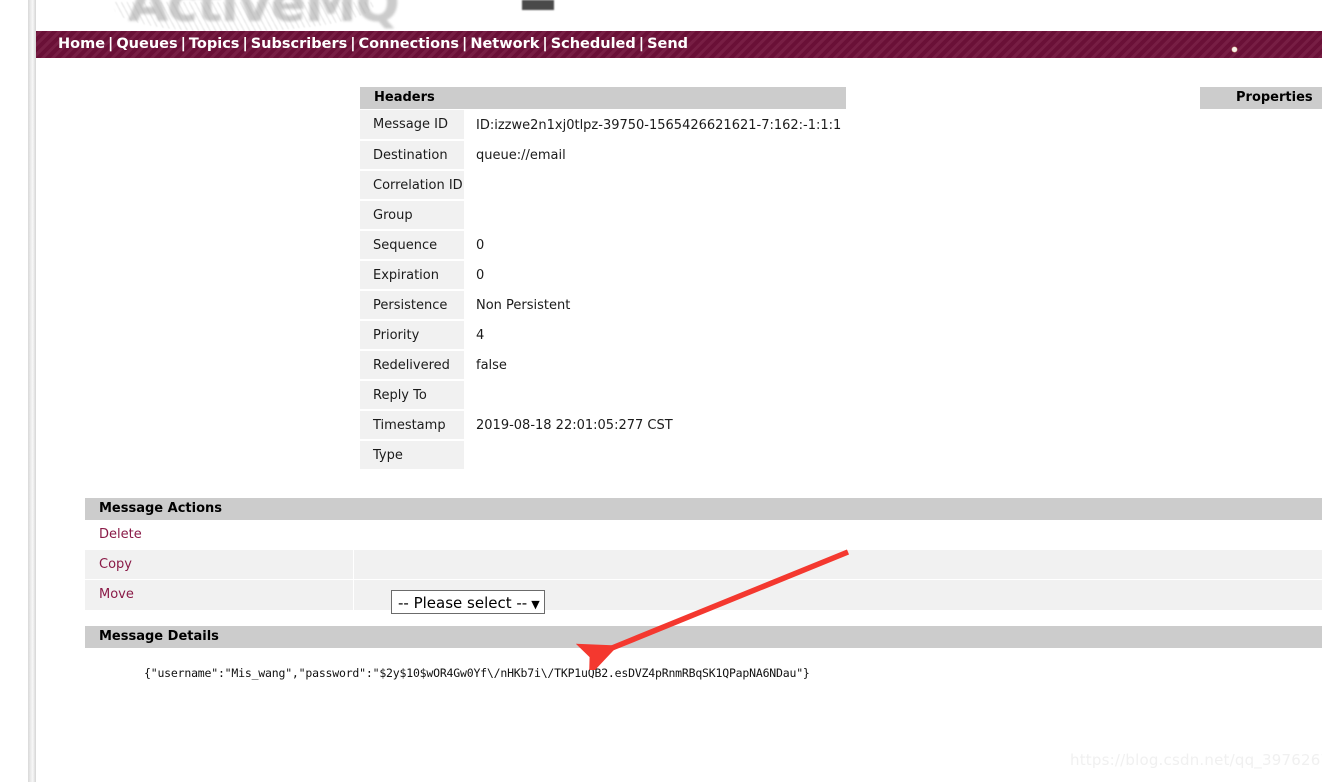  What do you see at coordinates (412, 365) in the screenshot?
I see `header-key: Redelivered` at bounding box center [412, 365].